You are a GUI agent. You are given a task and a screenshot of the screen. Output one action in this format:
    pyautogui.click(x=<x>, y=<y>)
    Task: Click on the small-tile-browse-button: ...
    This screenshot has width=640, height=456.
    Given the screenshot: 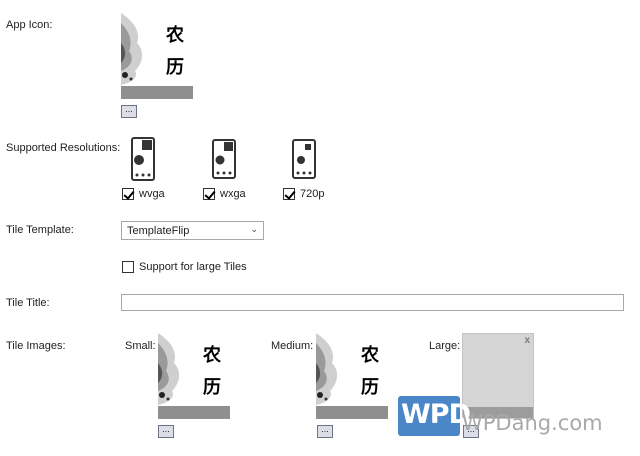 What is the action you would take?
    pyautogui.click(x=166, y=431)
    